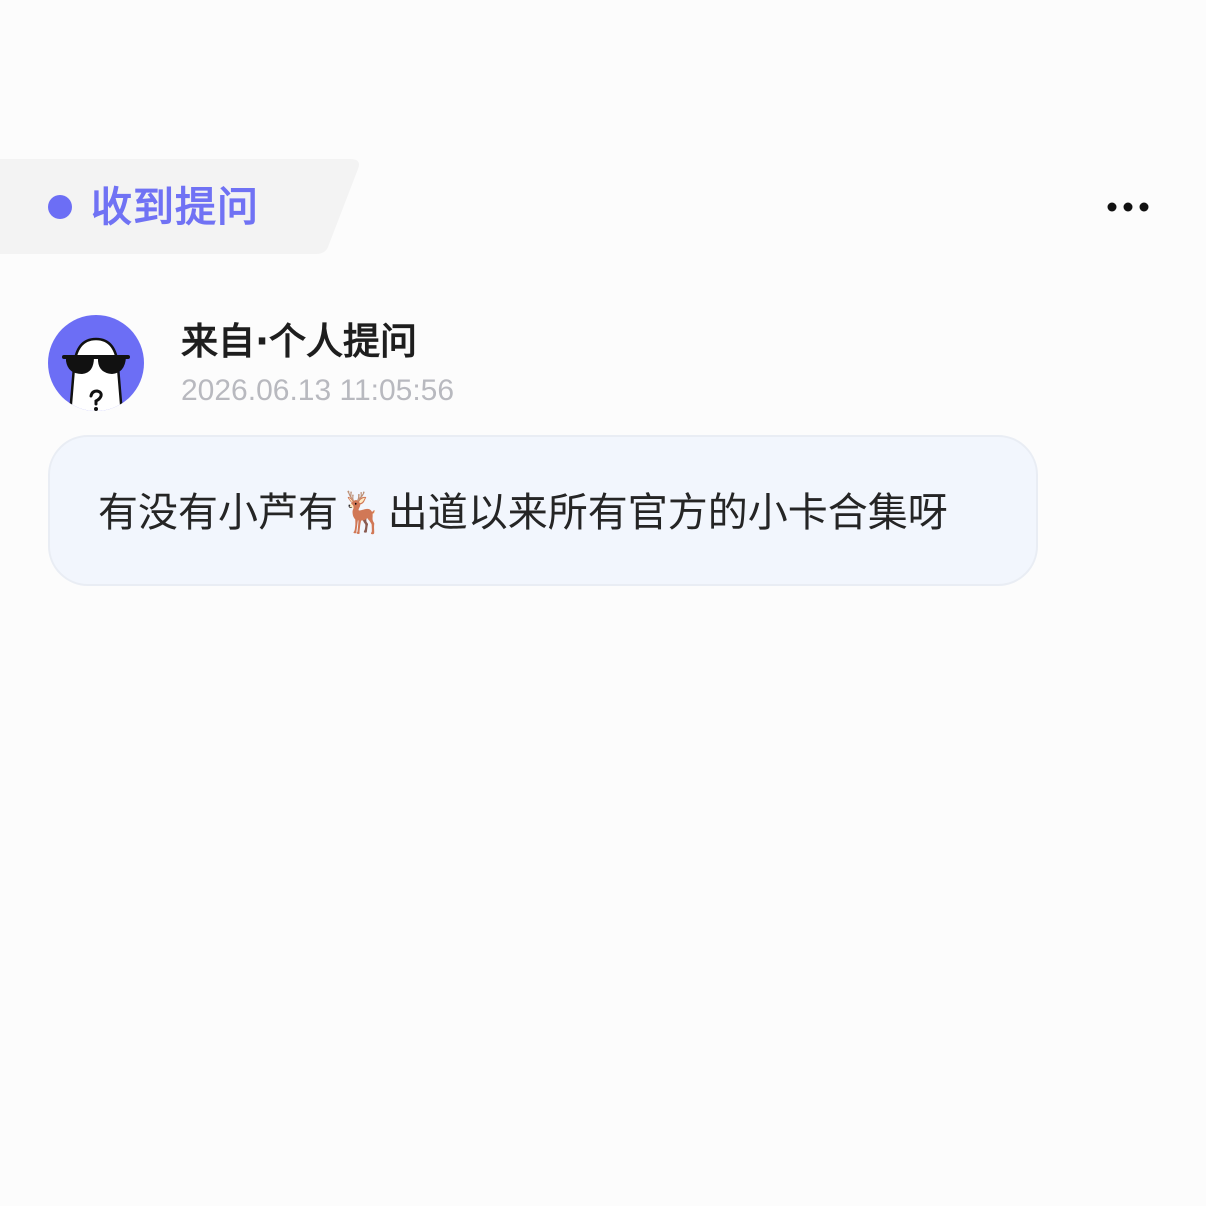 The width and height of the screenshot is (1206, 1206). I want to click on tab-title: 收到提问, so click(175, 207).